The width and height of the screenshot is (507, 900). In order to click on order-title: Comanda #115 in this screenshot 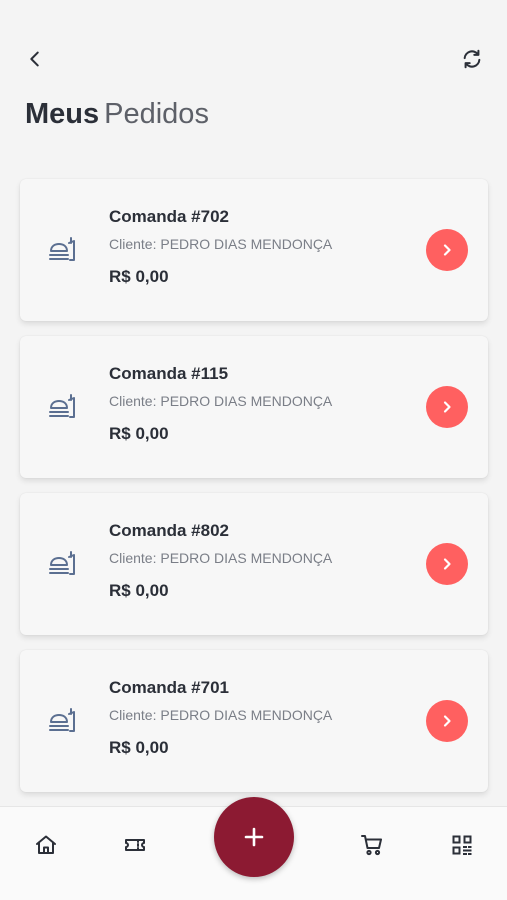, I will do `click(169, 373)`.